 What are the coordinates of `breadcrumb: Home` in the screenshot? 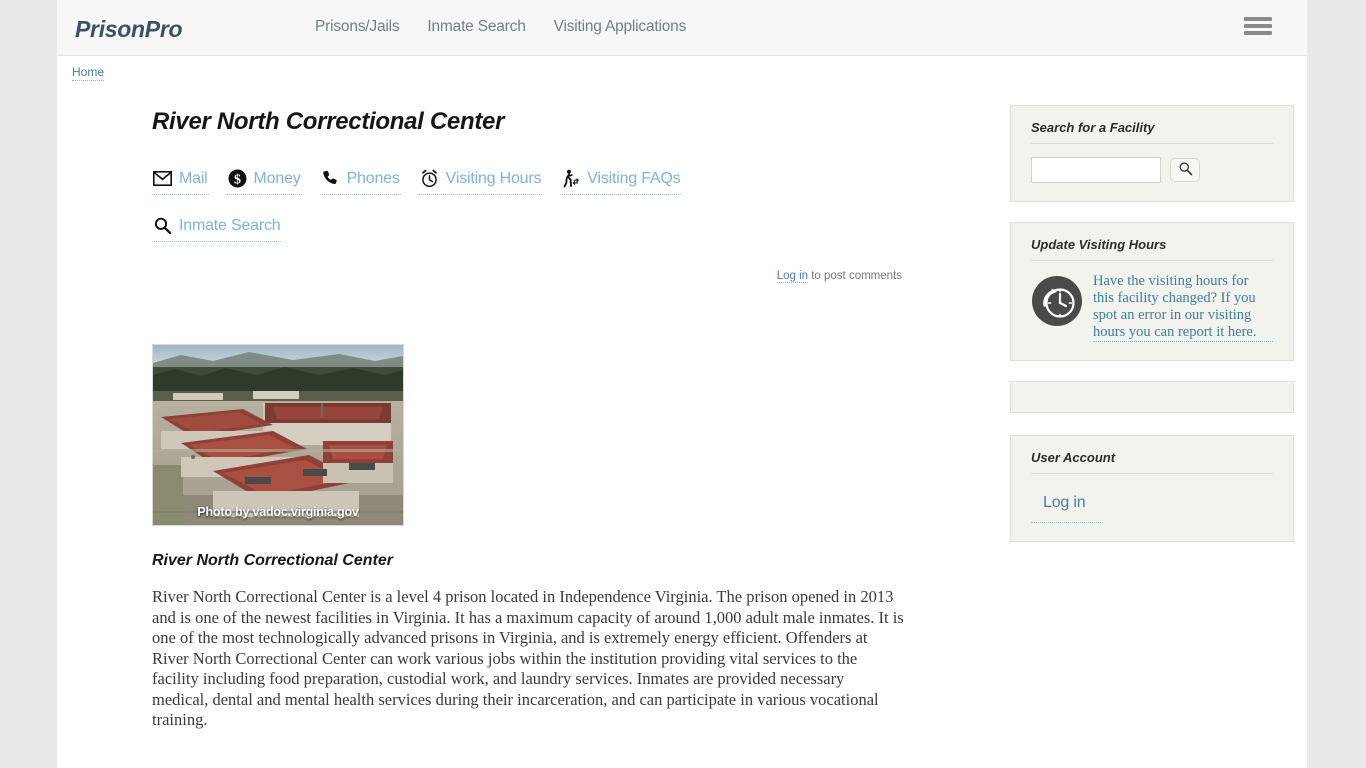 It's located at (88, 73).